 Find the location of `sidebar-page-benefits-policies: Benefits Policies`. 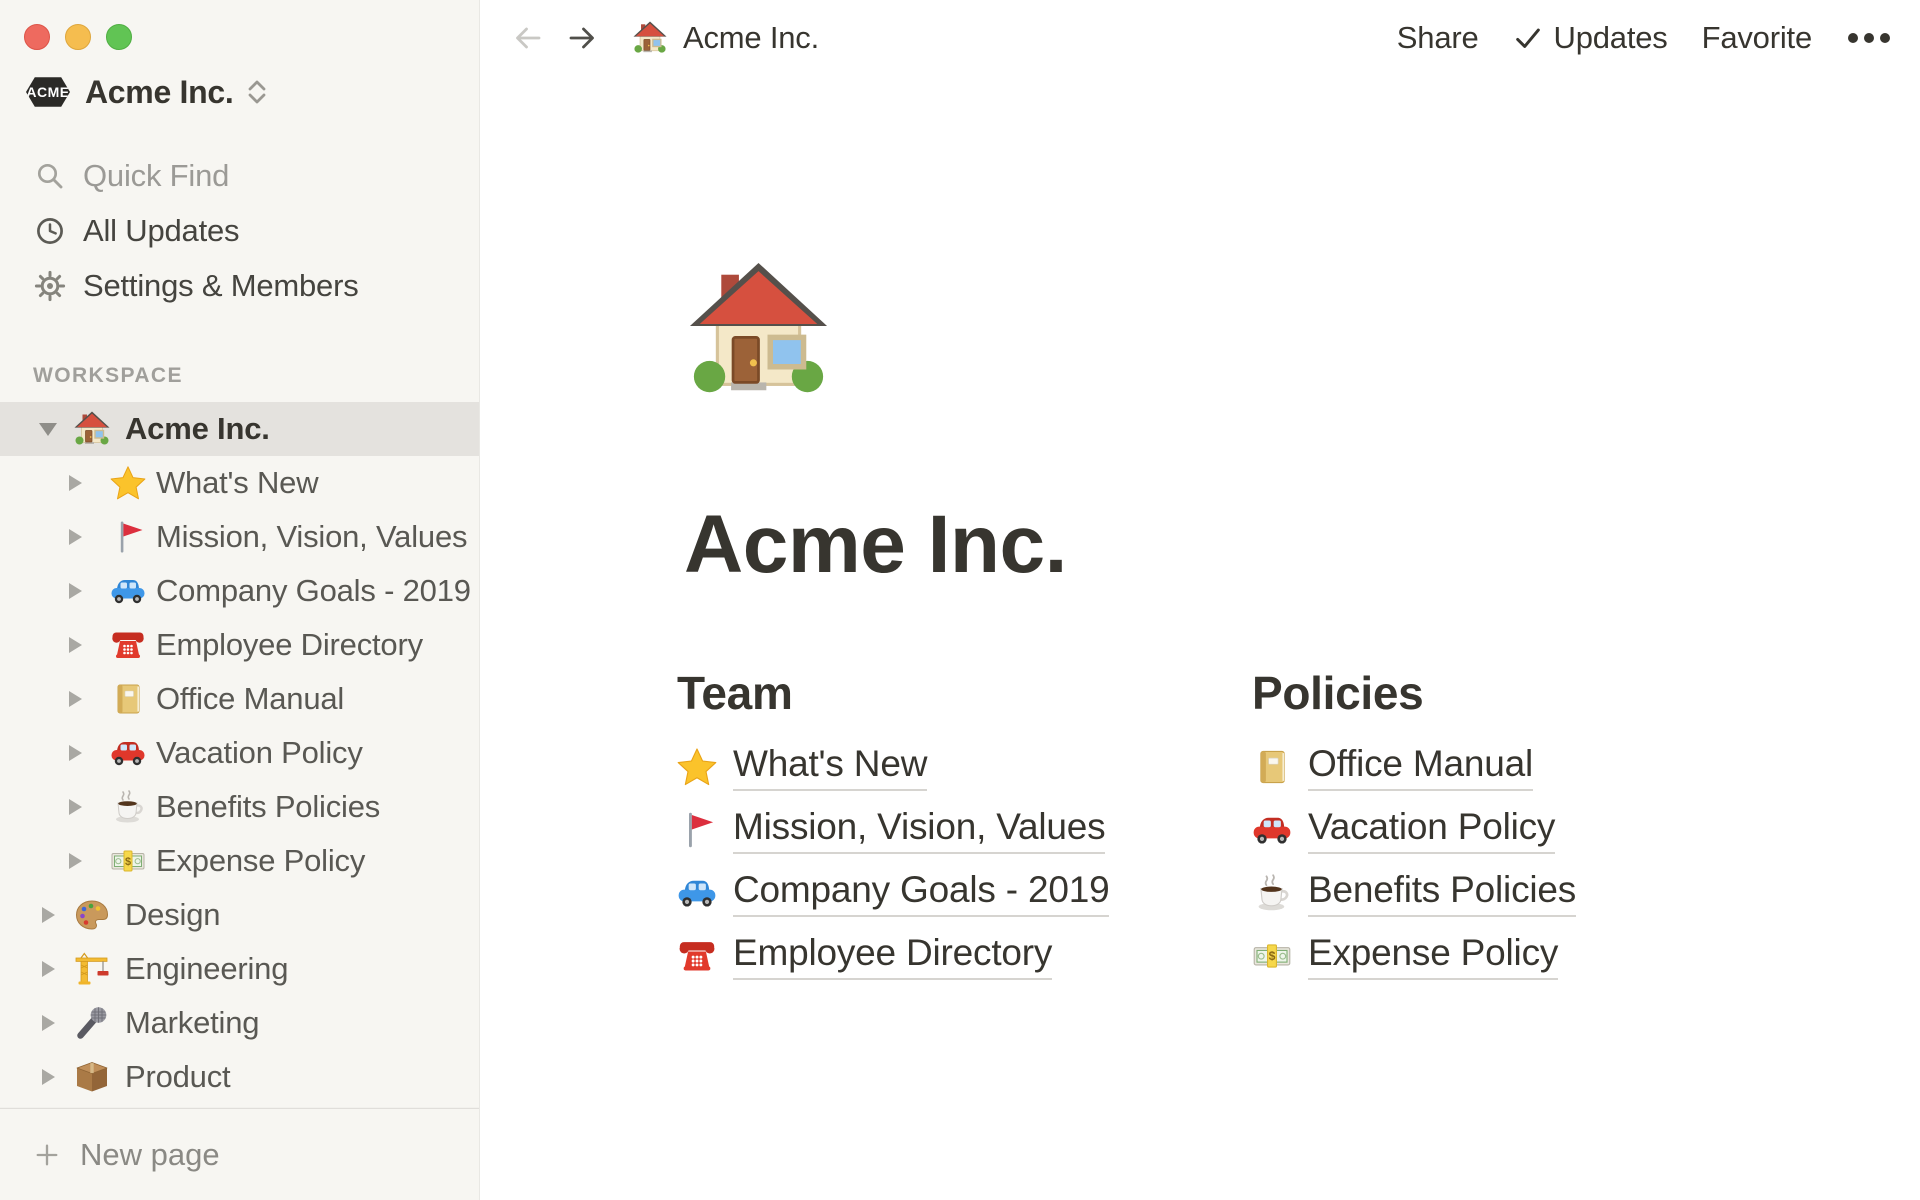

sidebar-page-benefits-policies: Benefits Policies is located at coordinates (239, 807).